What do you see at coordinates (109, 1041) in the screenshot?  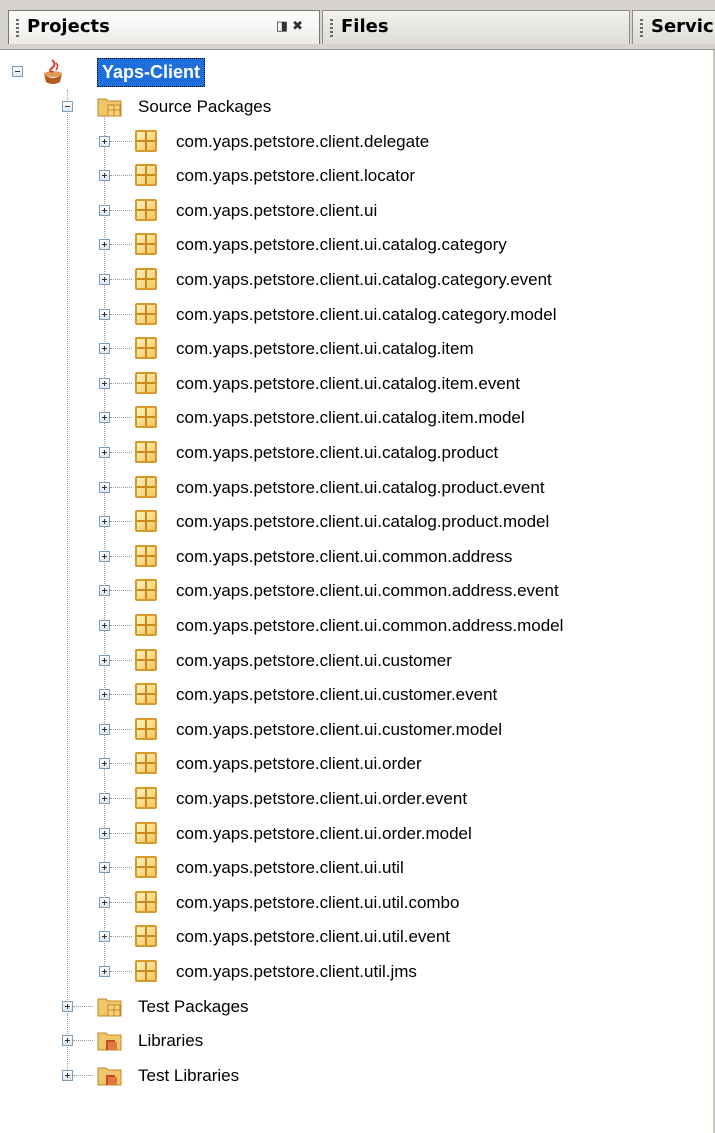 I see `libraries-folder-icon` at bounding box center [109, 1041].